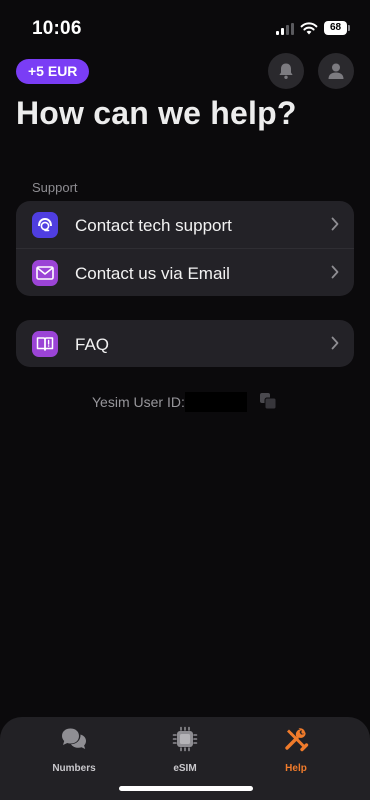  What do you see at coordinates (57, 28) in the screenshot?
I see `status-time: 10:06` at bounding box center [57, 28].